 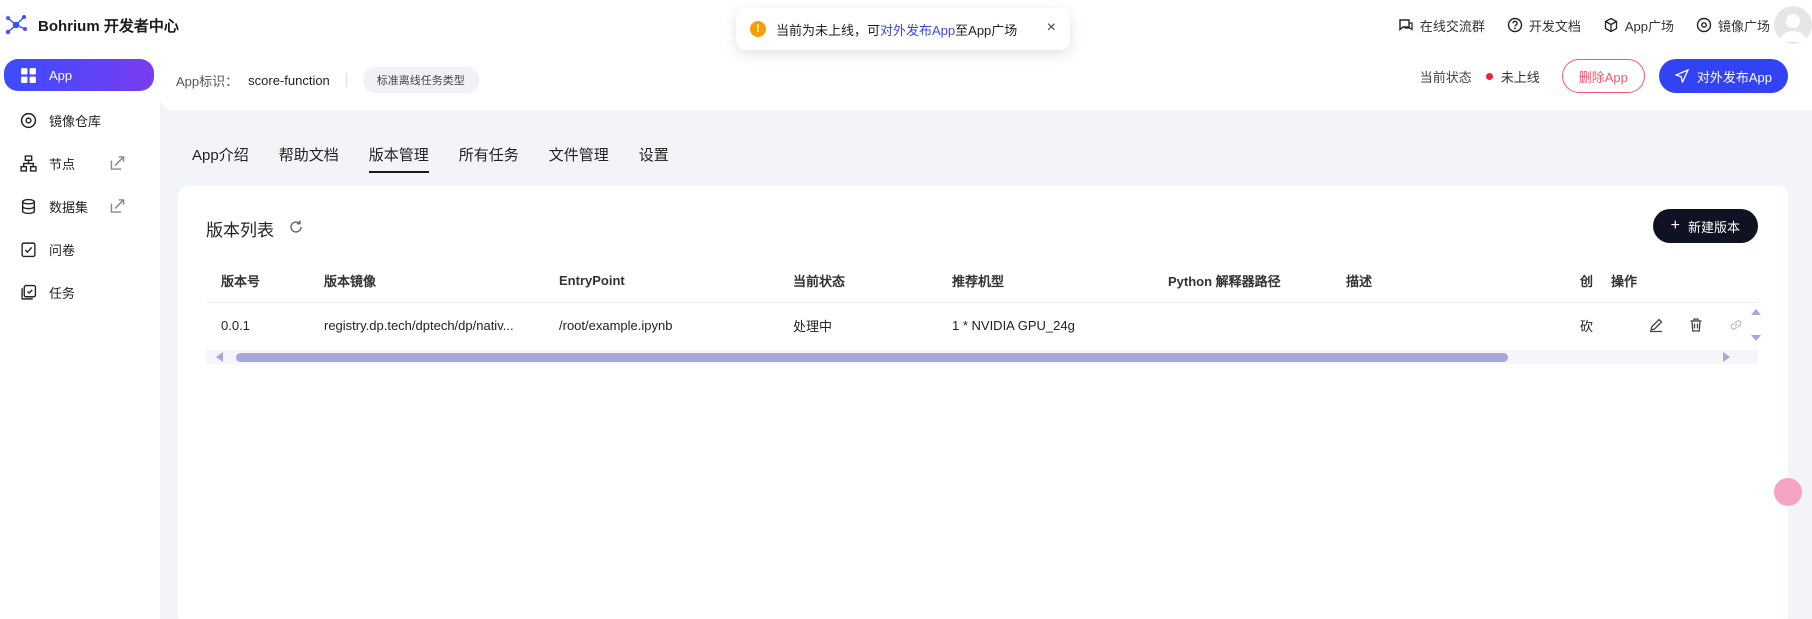 What do you see at coordinates (828, 30) in the screenshot?
I see `toast-text-before: 当前为未上线，可` at bounding box center [828, 30].